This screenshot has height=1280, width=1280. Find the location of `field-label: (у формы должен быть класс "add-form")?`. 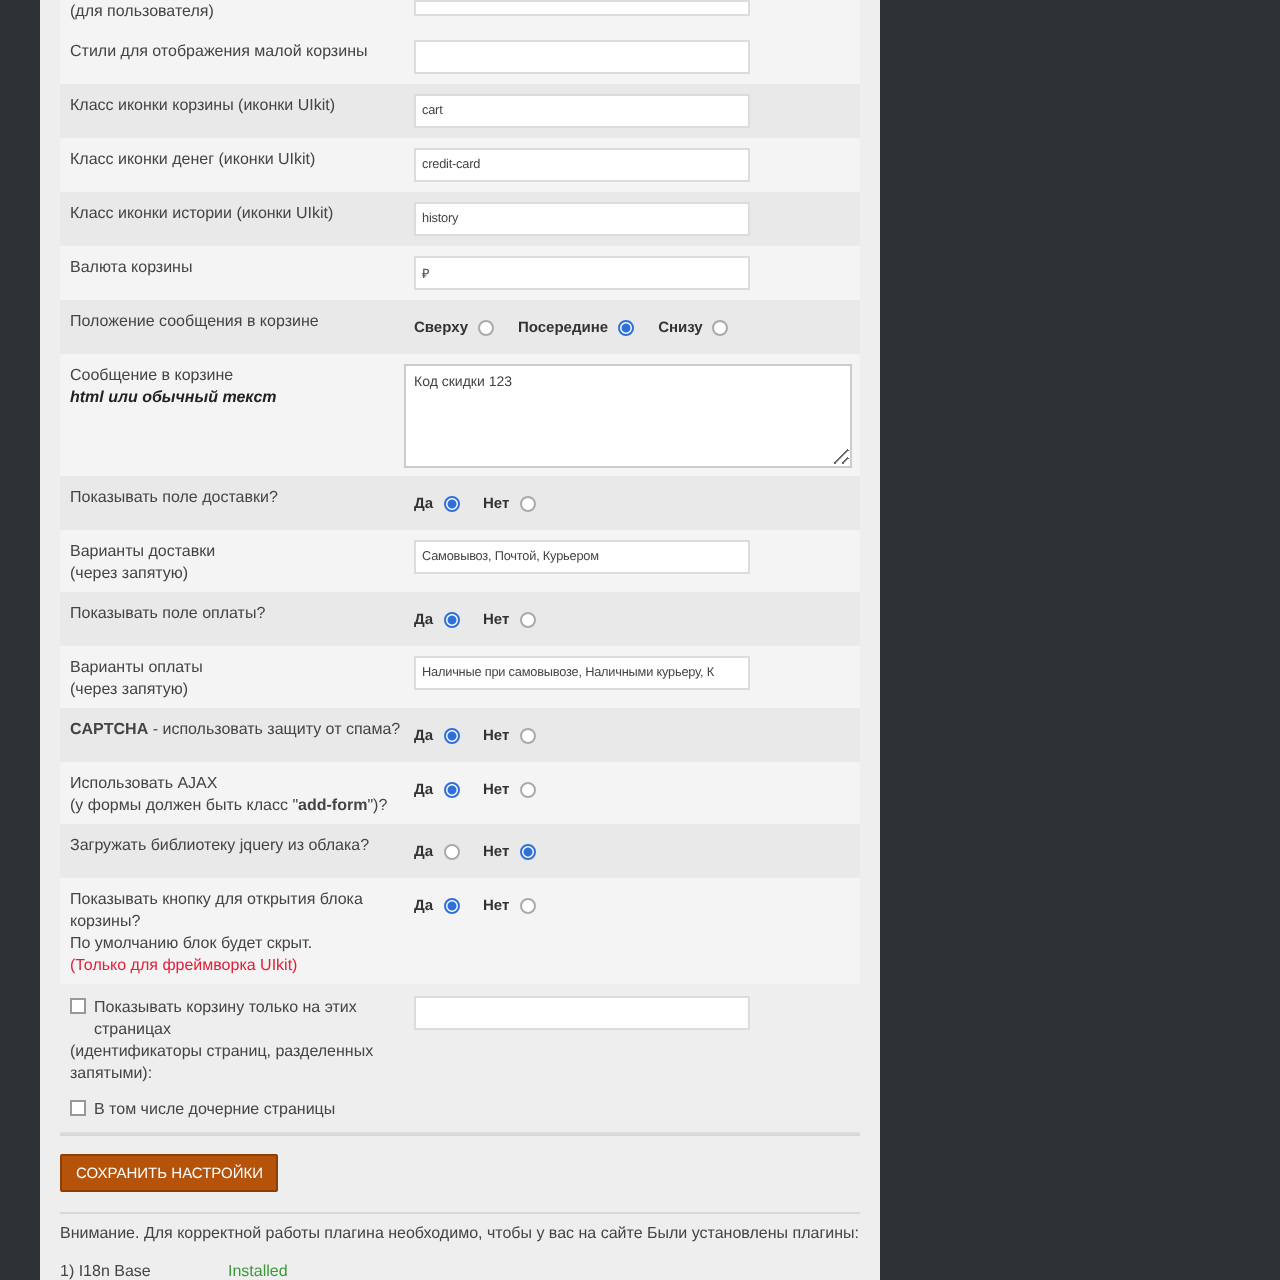

field-label: (у формы должен быть класс "add-form")? is located at coordinates (230, 805).